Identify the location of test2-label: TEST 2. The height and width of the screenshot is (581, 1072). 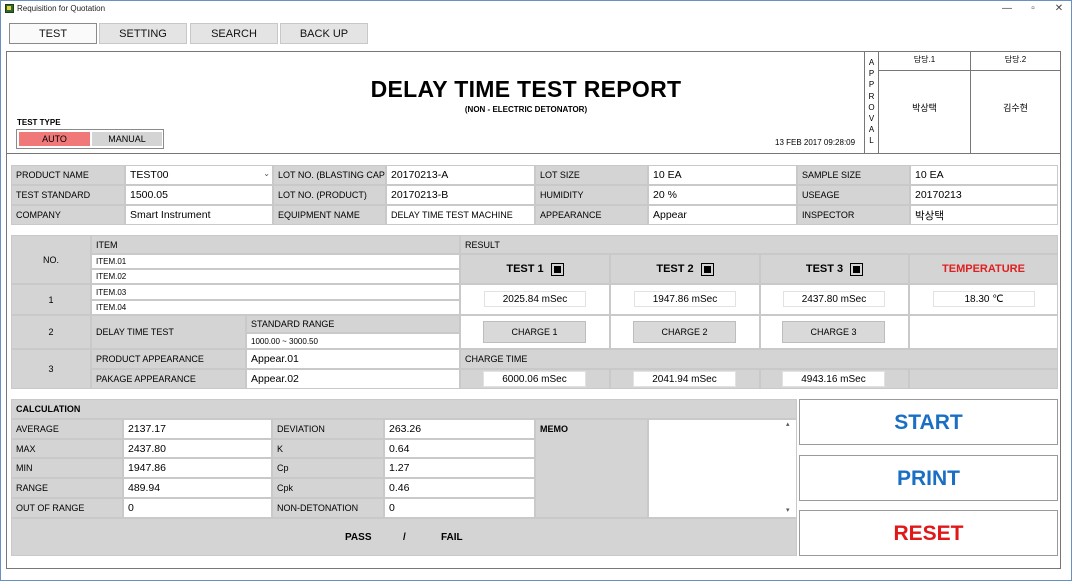
(675, 269).